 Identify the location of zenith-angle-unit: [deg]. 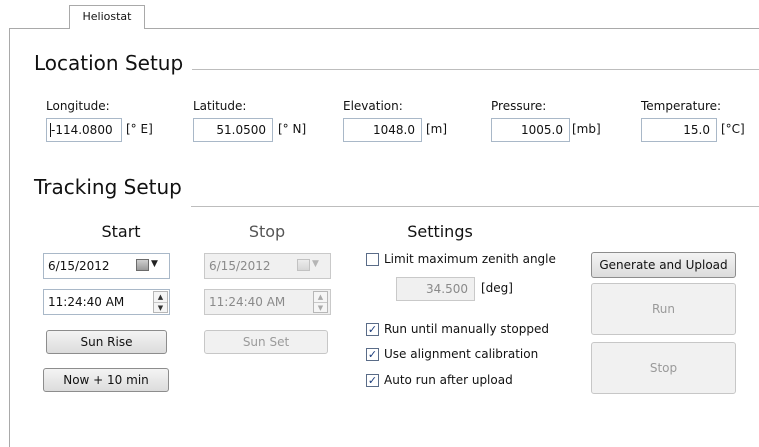
(497, 288).